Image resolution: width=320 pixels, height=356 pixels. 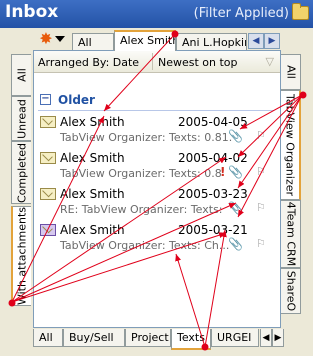 I want to click on column-divider, so click(x=152, y=61).